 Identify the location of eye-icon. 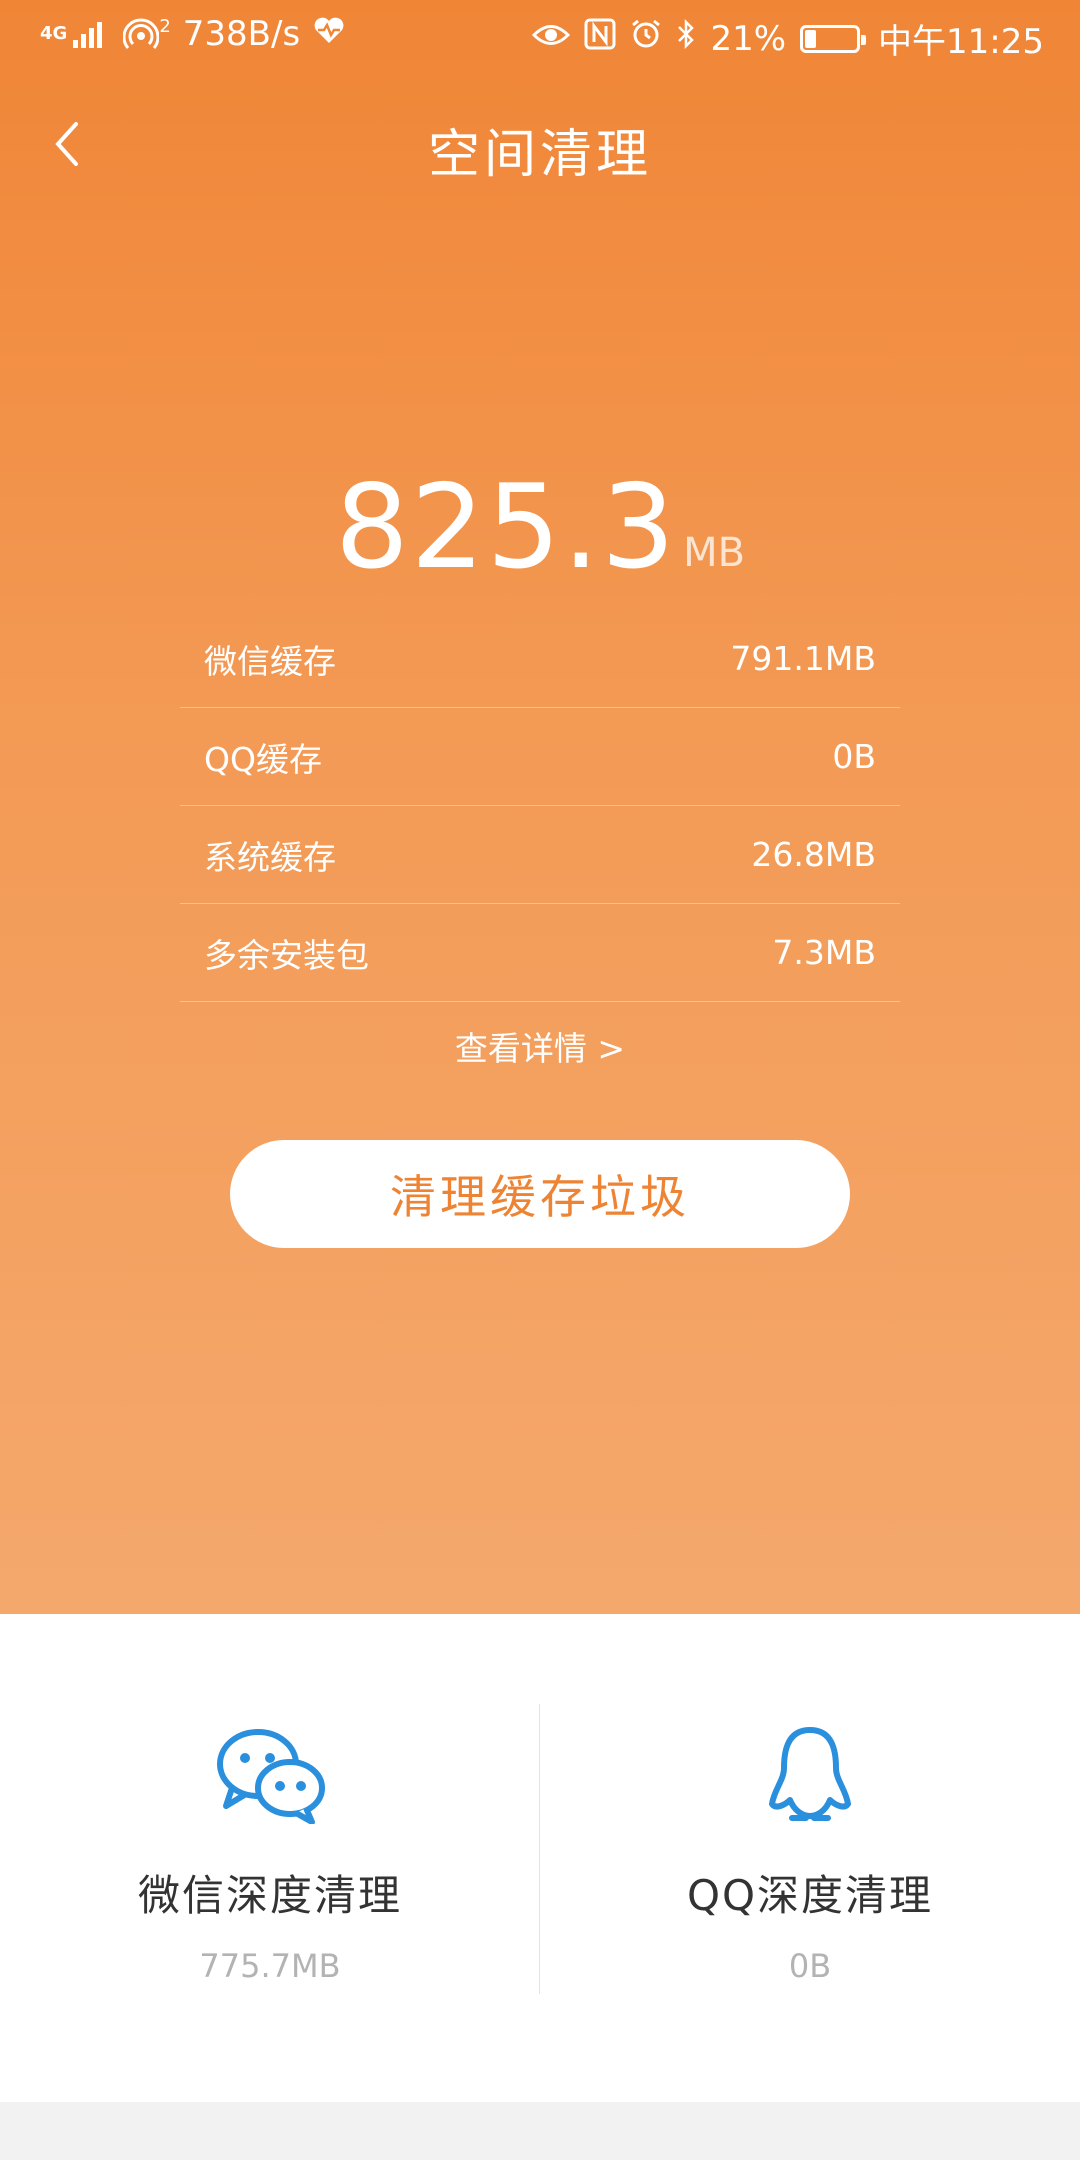
(551, 39).